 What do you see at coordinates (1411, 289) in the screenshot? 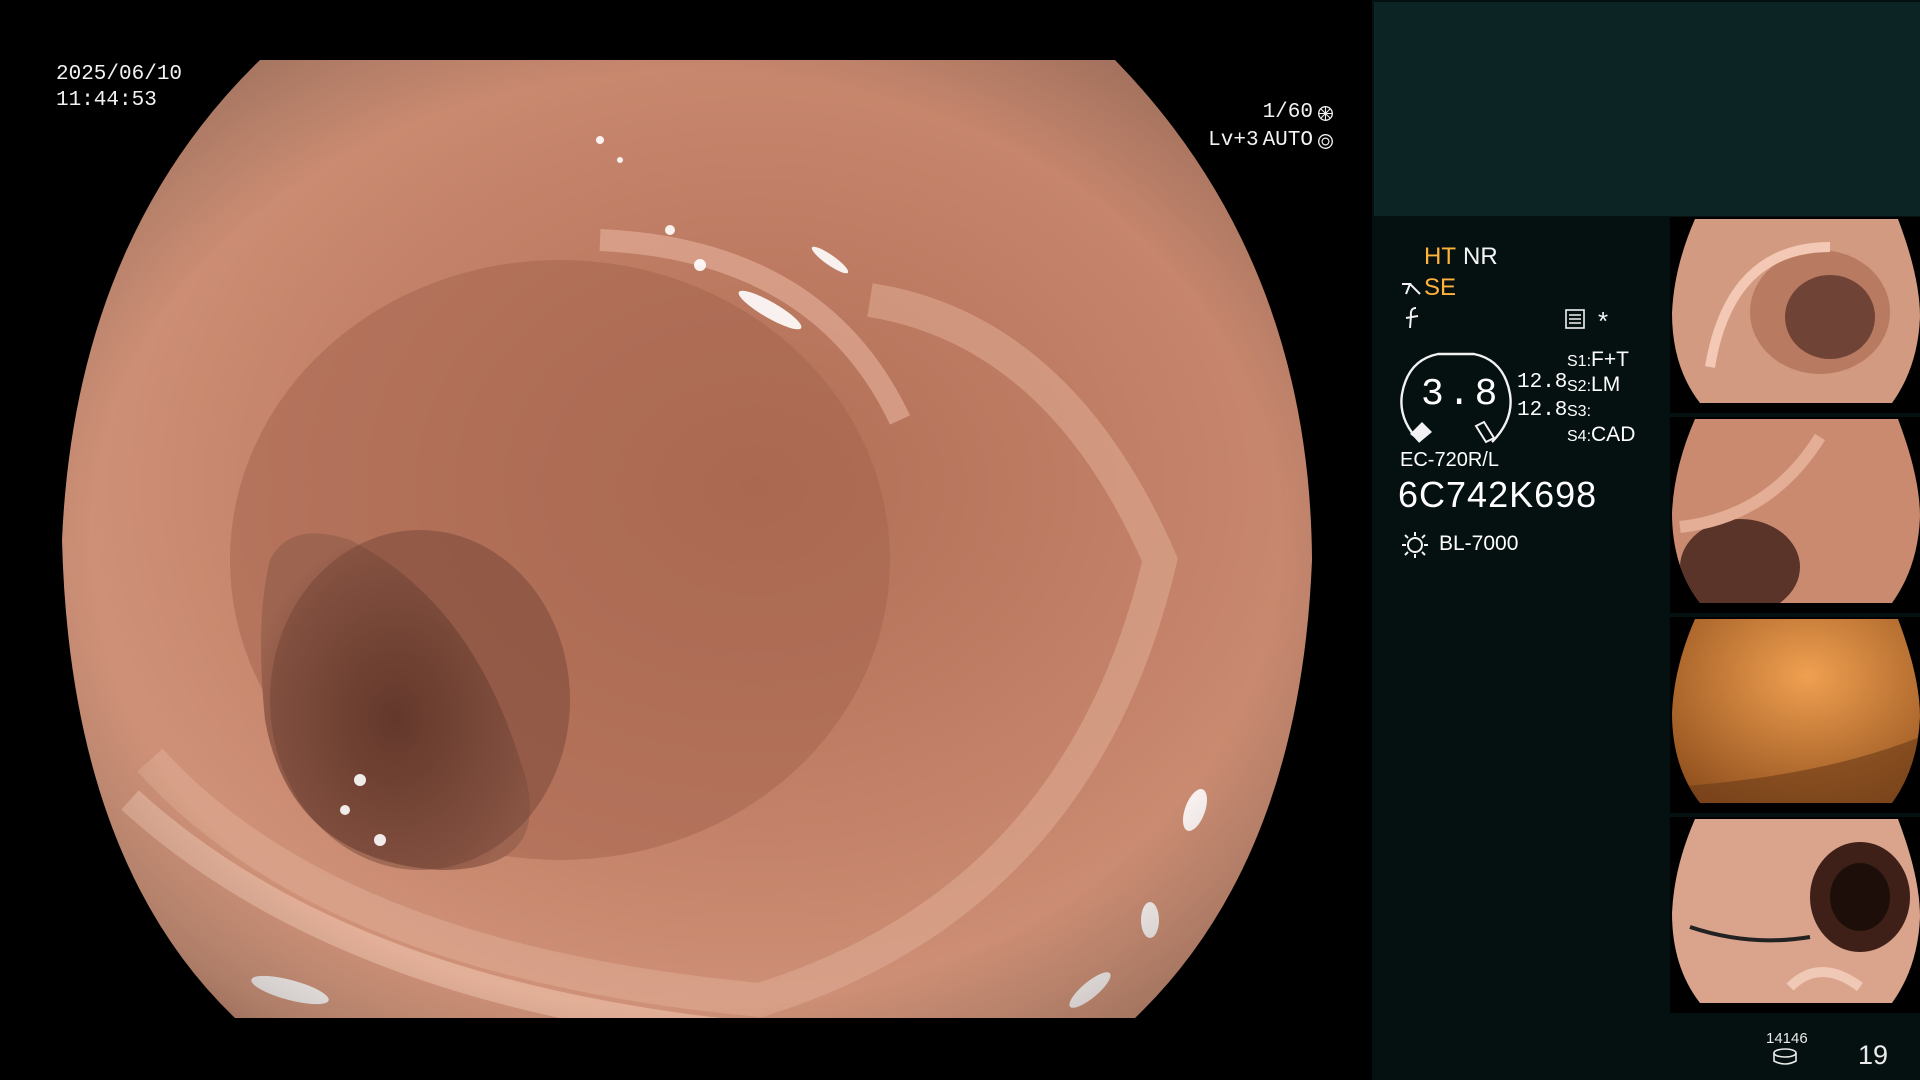
I see `structure-enhance-icon` at bounding box center [1411, 289].